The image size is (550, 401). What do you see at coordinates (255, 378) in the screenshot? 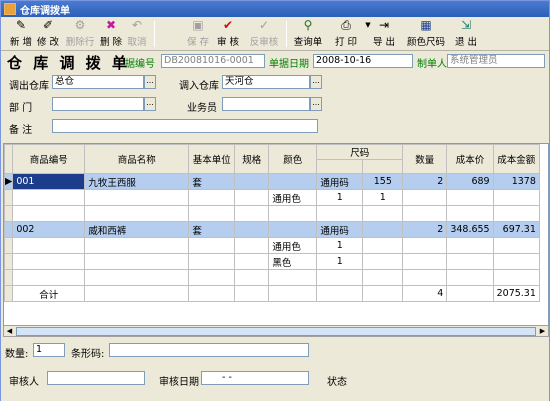
I see `audit-date-field: - -` at bounding box center [255, 378].